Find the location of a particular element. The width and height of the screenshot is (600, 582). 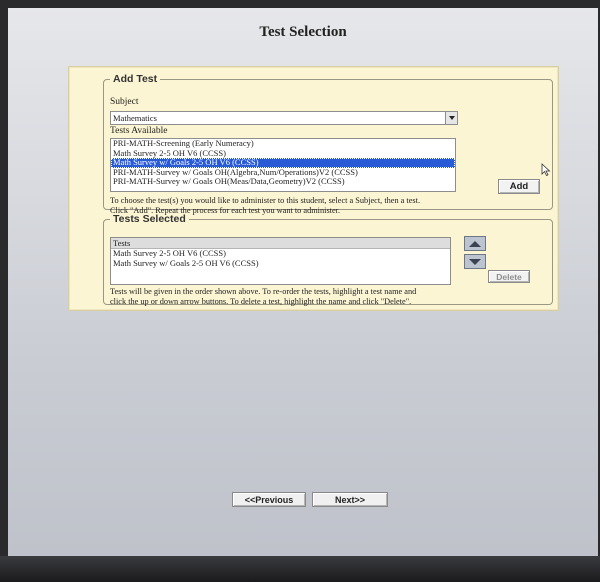

tests-available-label: Tests Available is located at coordinates (139, 131).